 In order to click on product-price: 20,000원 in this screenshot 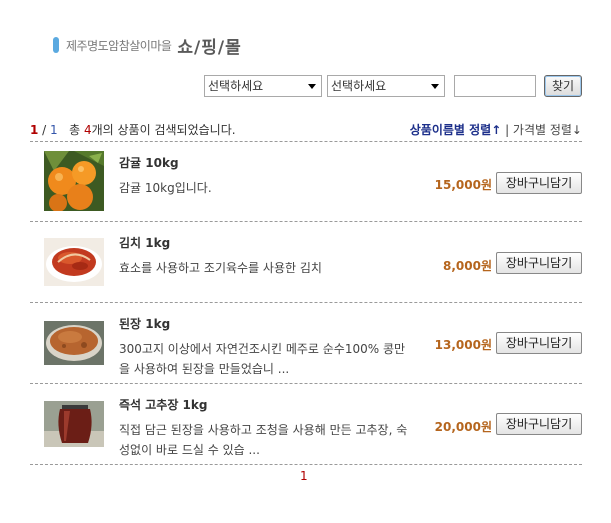, I will do `click(463, 427)`.